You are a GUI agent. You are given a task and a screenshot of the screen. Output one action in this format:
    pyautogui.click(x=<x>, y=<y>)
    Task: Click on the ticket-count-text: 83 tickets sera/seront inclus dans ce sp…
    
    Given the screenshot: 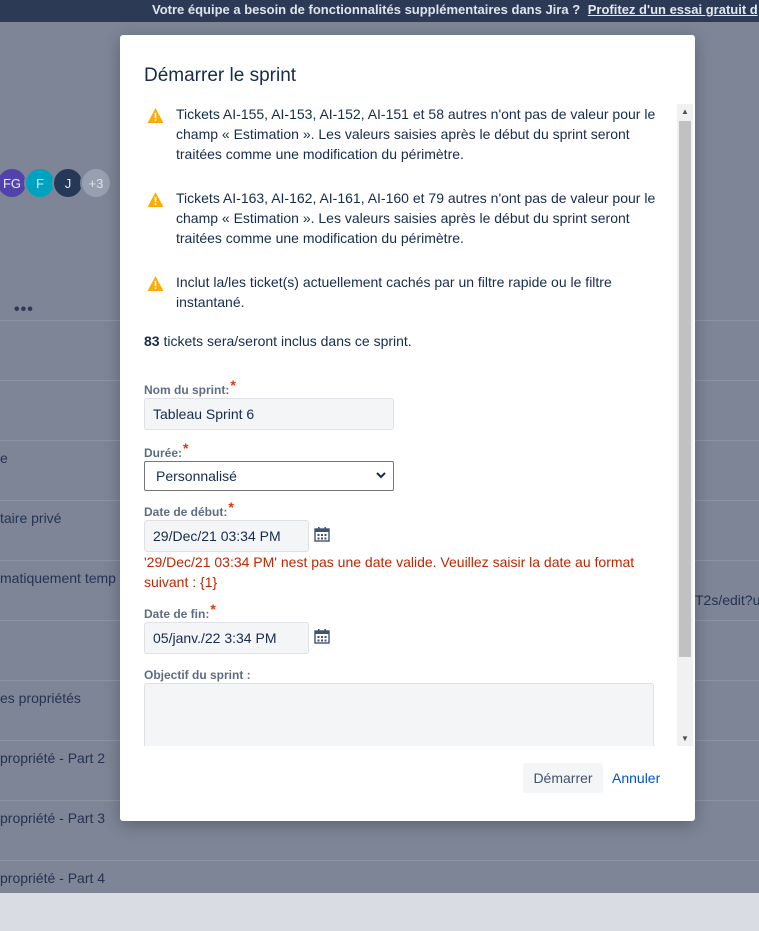 What is the action you would take?
    pyautogui.click(x=278, y=341)
    